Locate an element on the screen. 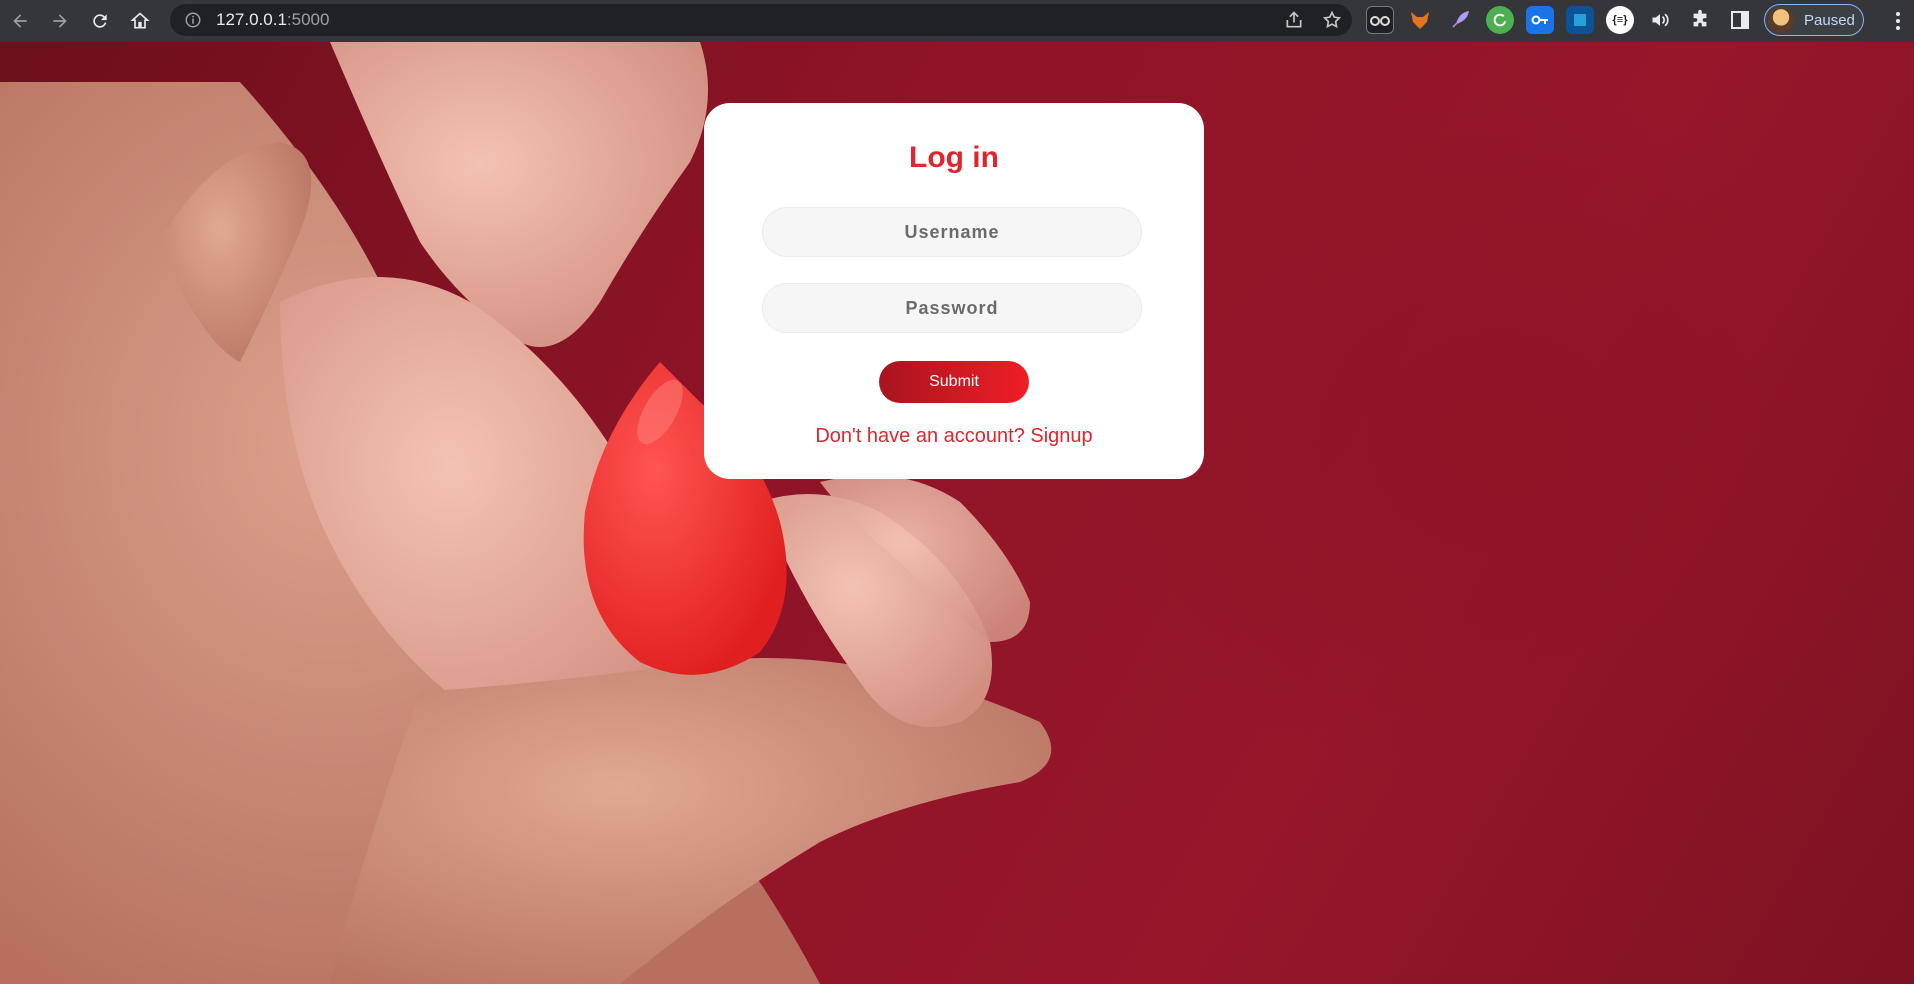 This screenshot has height=984, width=1914. url-host: 127.0.0.1 is located at coordinates (251, 19).